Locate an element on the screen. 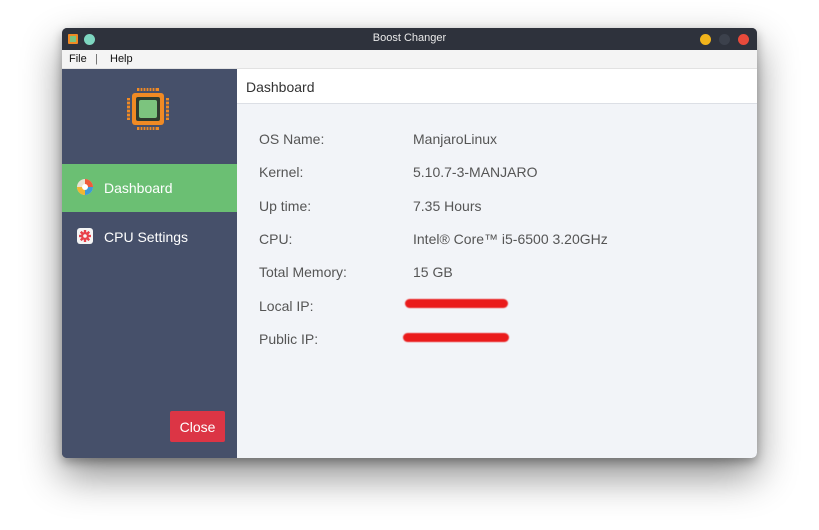  cpu-chip-icon is located at coordinates (148, 109).